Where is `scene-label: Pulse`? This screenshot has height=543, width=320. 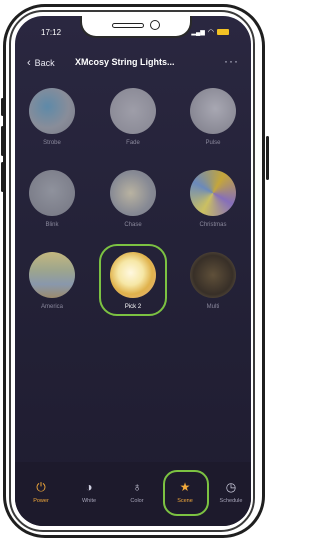 scene-label: Pulse is located at coordinates (213, 143).